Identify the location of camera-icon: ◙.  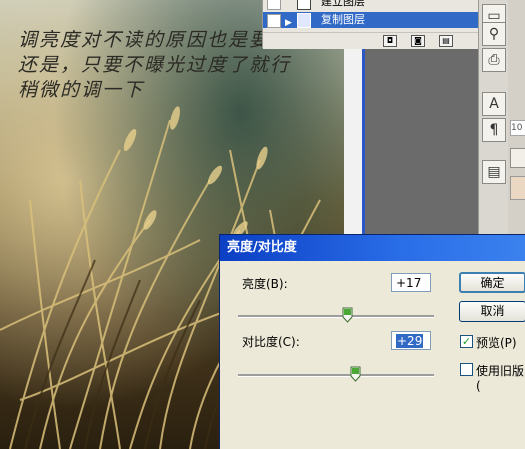
(418, 41).